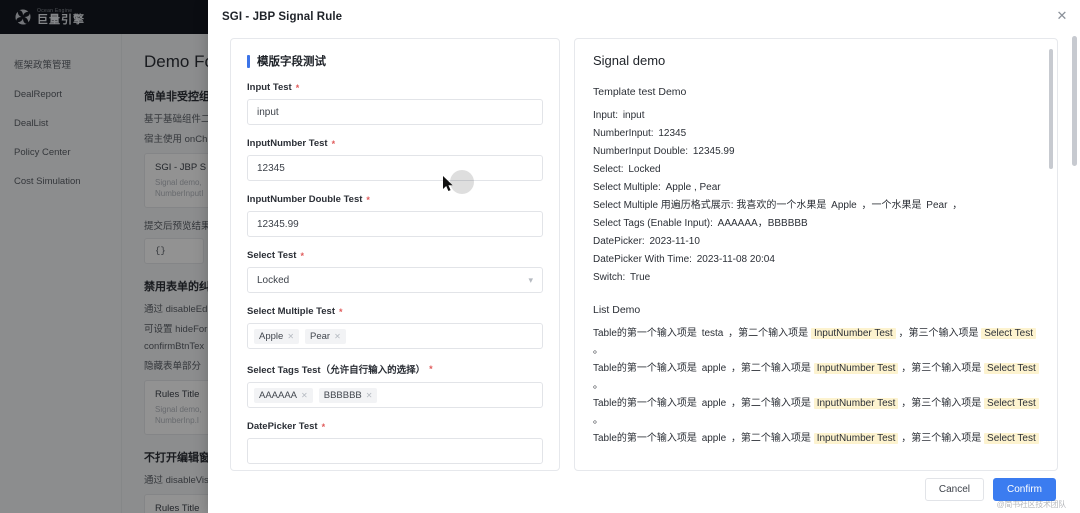 This screenshot has width=1080, height=513. I want to click on label-text: InputNumber Test, so click(287, 143).